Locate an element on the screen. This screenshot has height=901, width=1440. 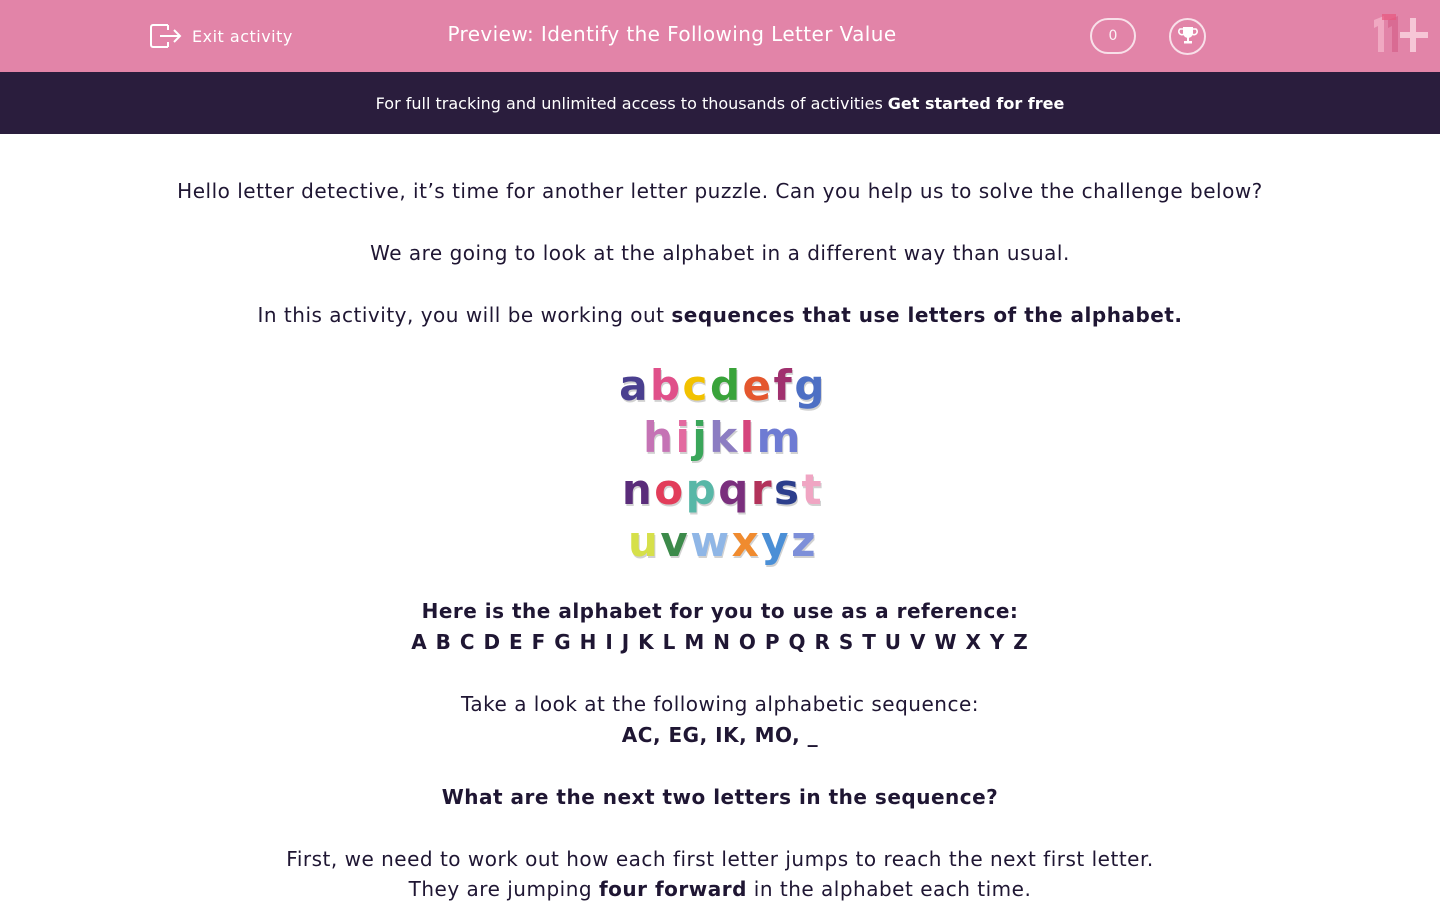
alphabet-image-letter: j is located at coordinates (700, 437).